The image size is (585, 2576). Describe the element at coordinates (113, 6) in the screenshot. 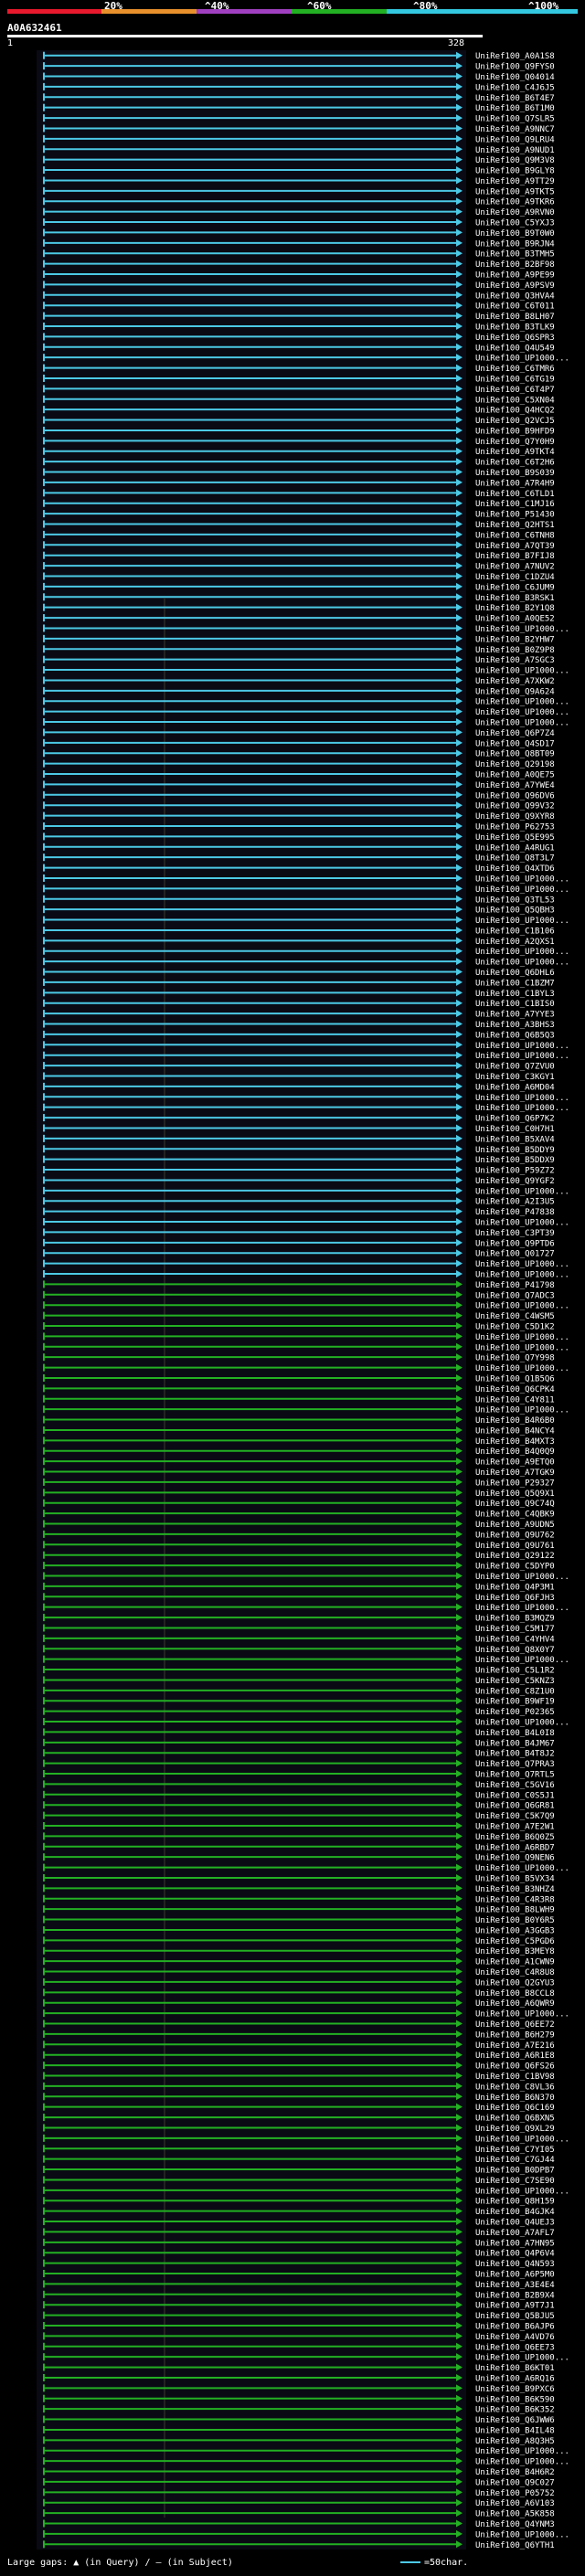

I see `scale-tick-20: 20%` at that location.